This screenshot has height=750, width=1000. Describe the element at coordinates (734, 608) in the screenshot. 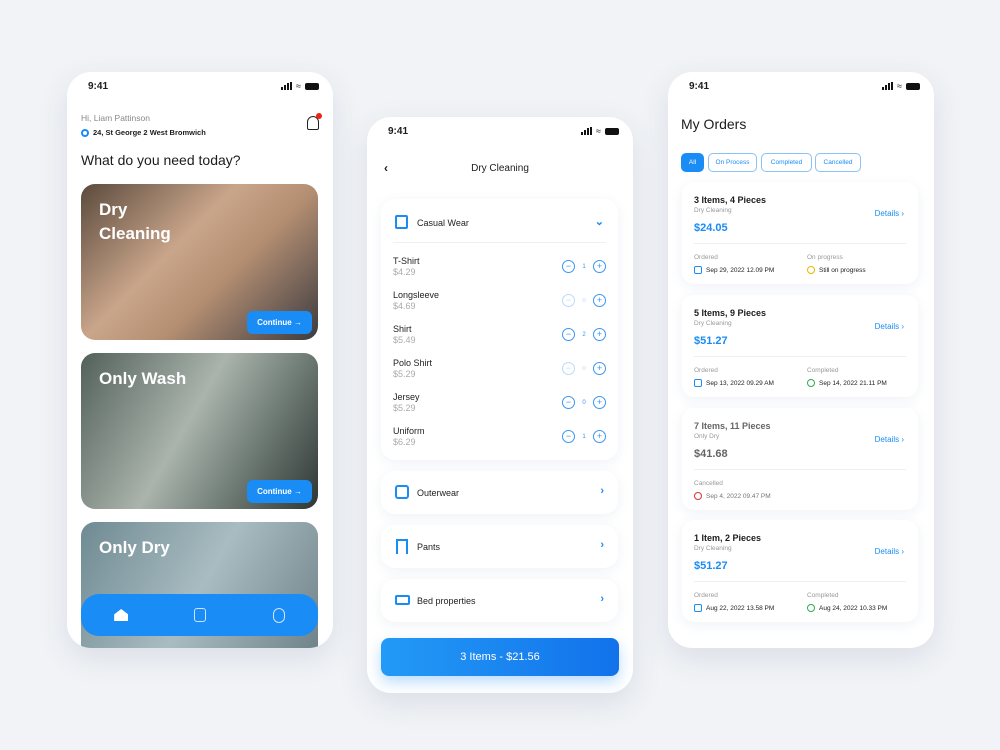

I see `date-value: Aug 22, 2022 13.58 PM` at that location.